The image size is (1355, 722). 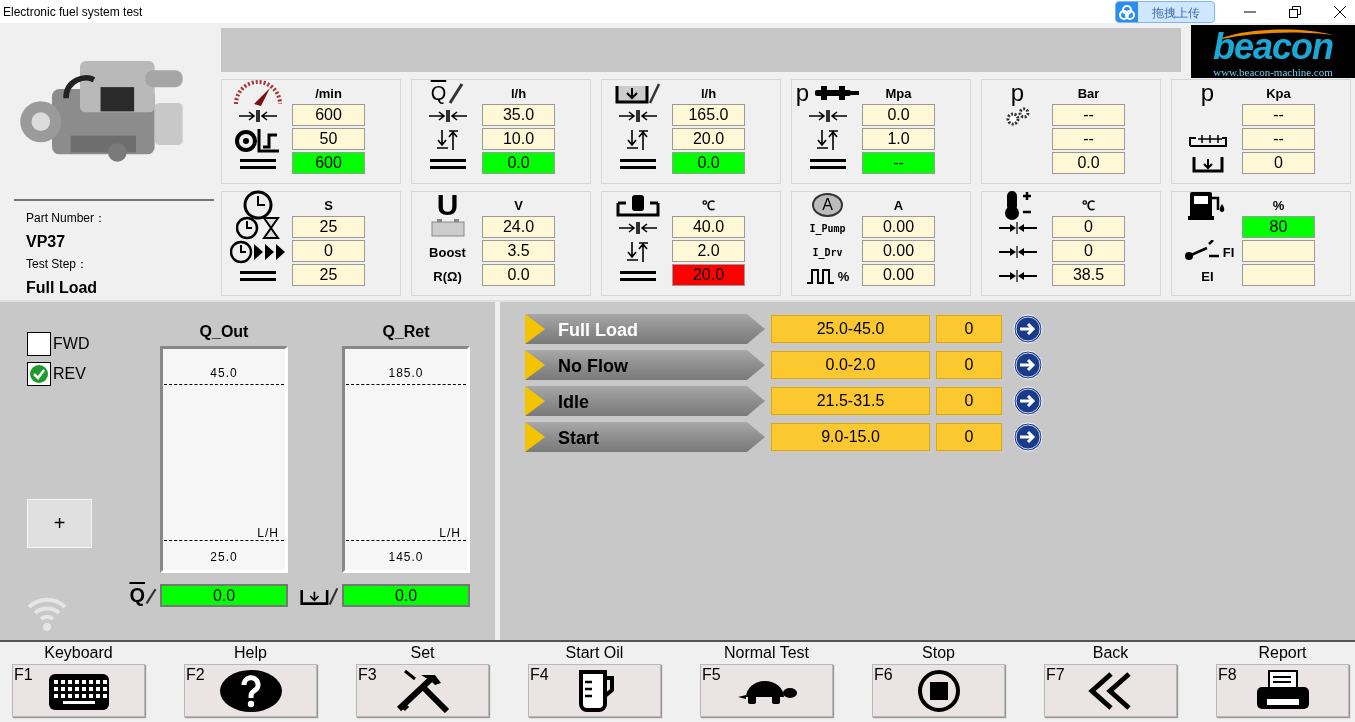 I want to click on logo: beacon www.beacon-machine.com, so click(x=1273, y=51).